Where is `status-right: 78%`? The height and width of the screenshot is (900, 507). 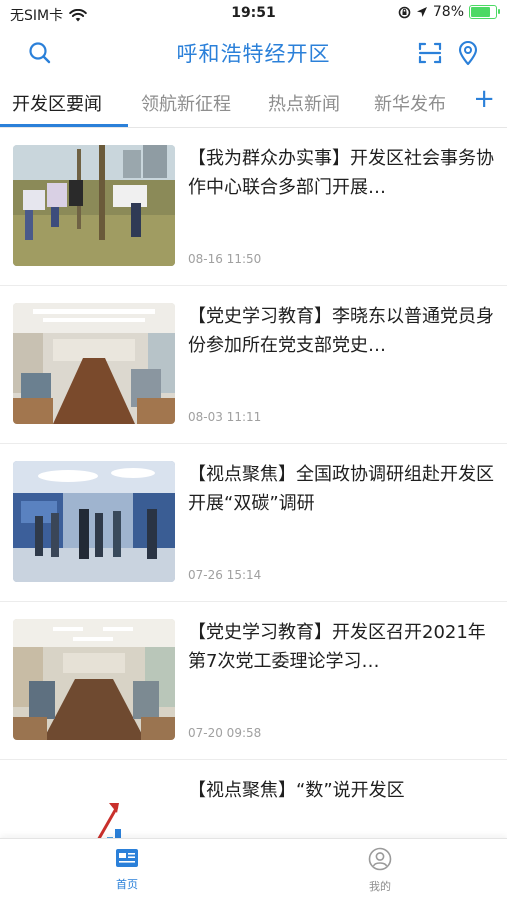
status-right: 78% is located at coordinates (449, 12).